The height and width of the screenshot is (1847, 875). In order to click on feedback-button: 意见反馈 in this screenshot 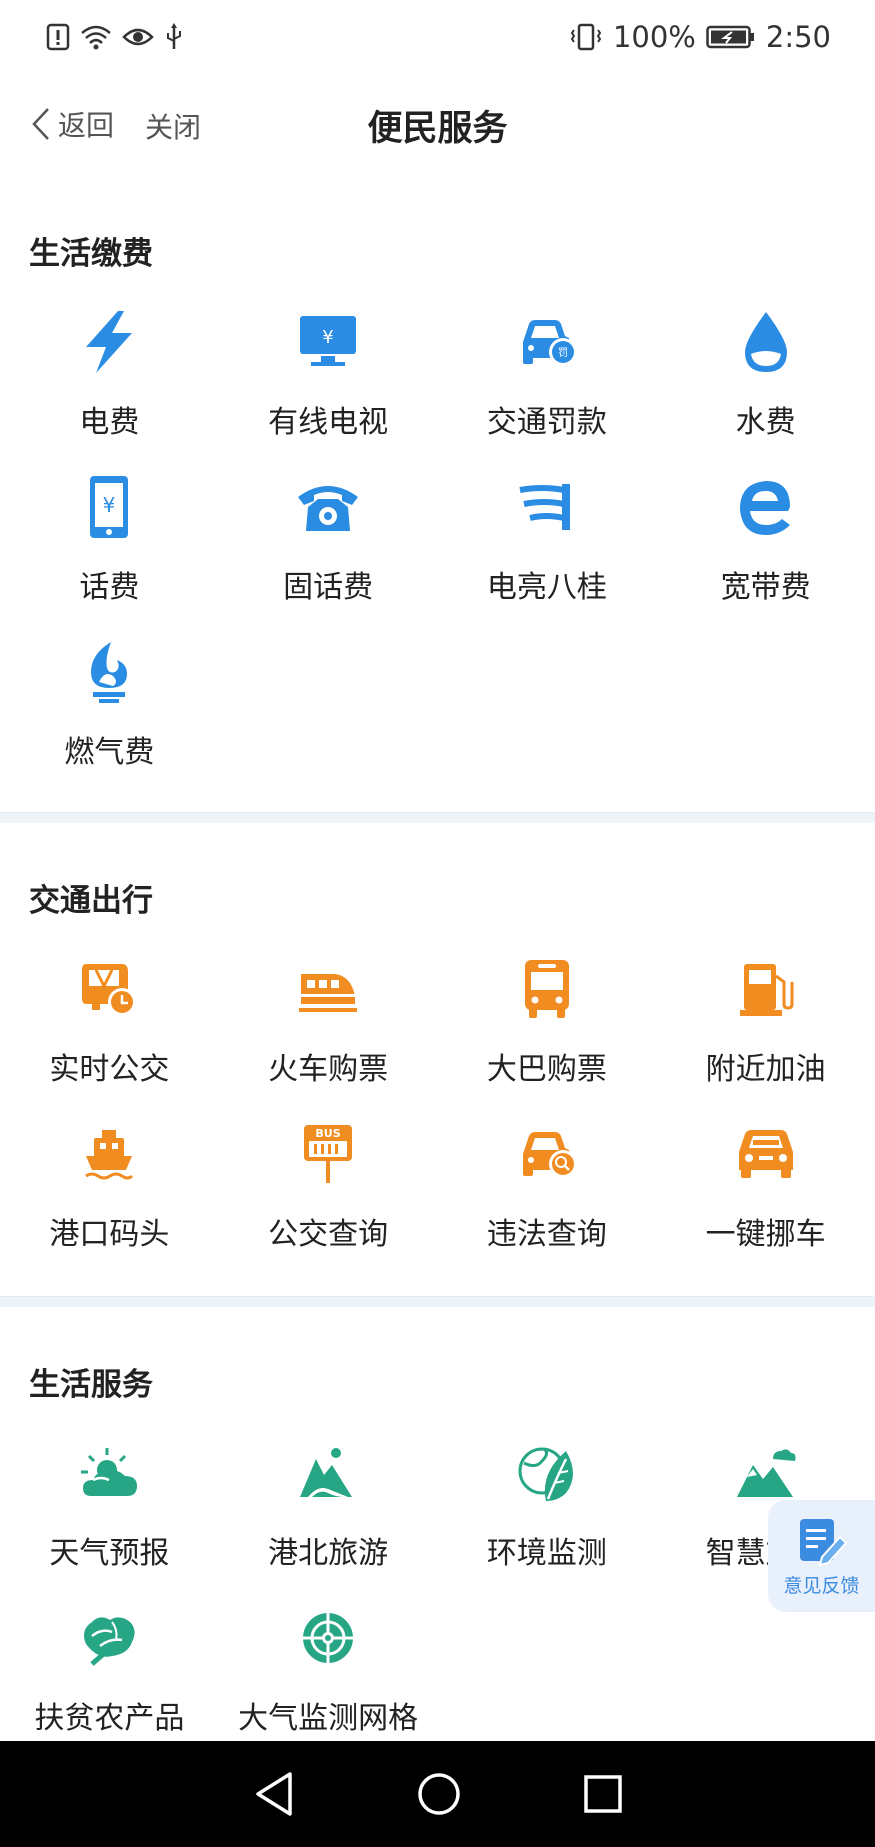, I will do `click(821, 1556)`.